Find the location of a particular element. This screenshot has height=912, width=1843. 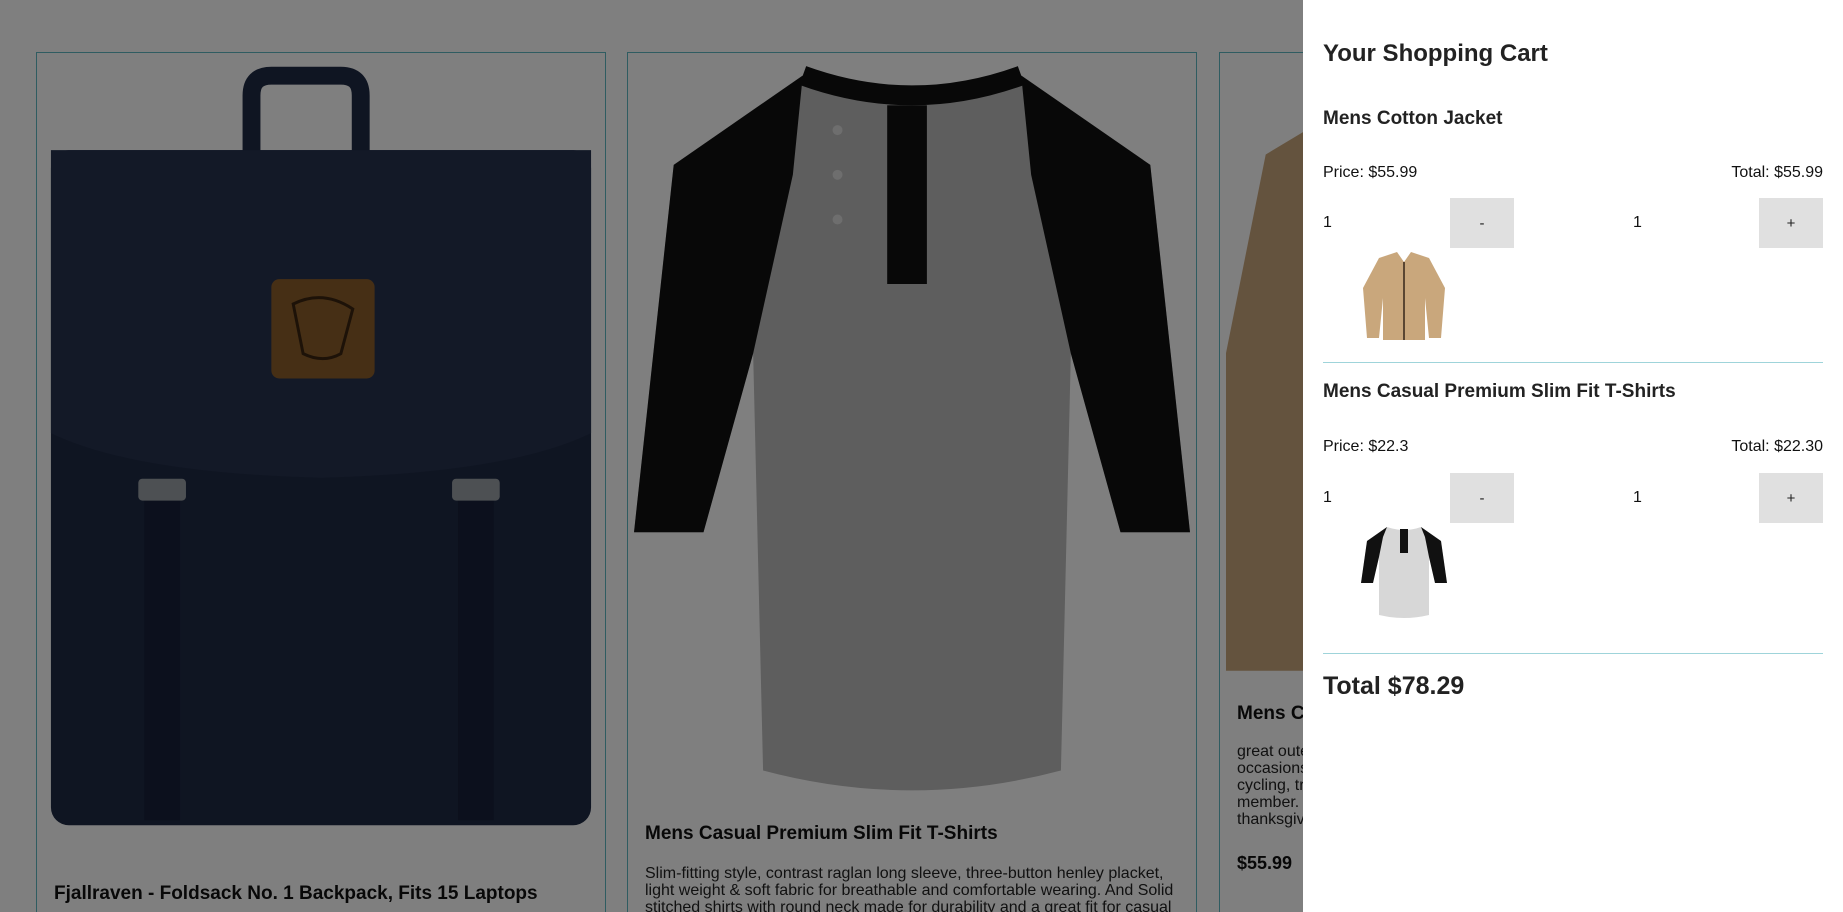

cart-item-name: Mens Casual Premium Slim Fit T-Shirts is located at coordinates (1499, 391).